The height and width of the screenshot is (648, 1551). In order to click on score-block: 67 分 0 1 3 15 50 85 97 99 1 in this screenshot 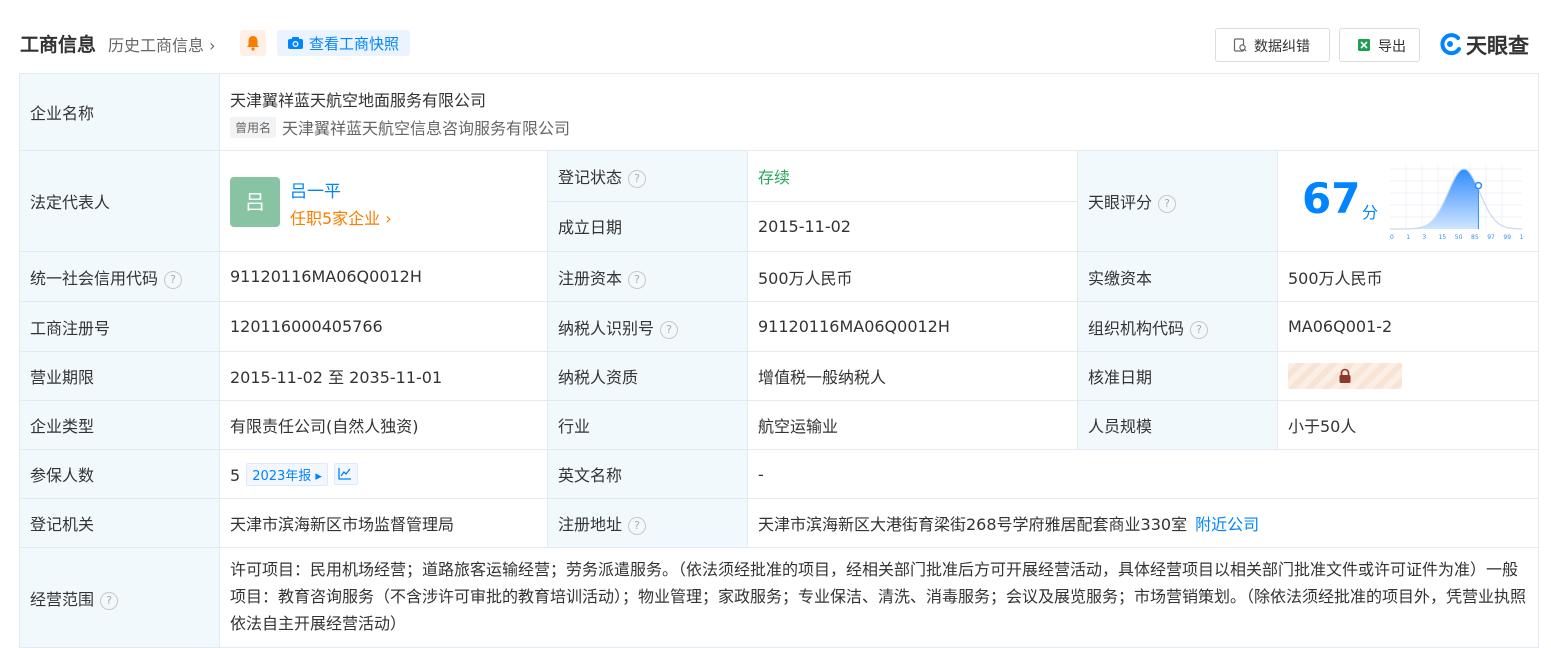, I will do `click(1408, 201)`.